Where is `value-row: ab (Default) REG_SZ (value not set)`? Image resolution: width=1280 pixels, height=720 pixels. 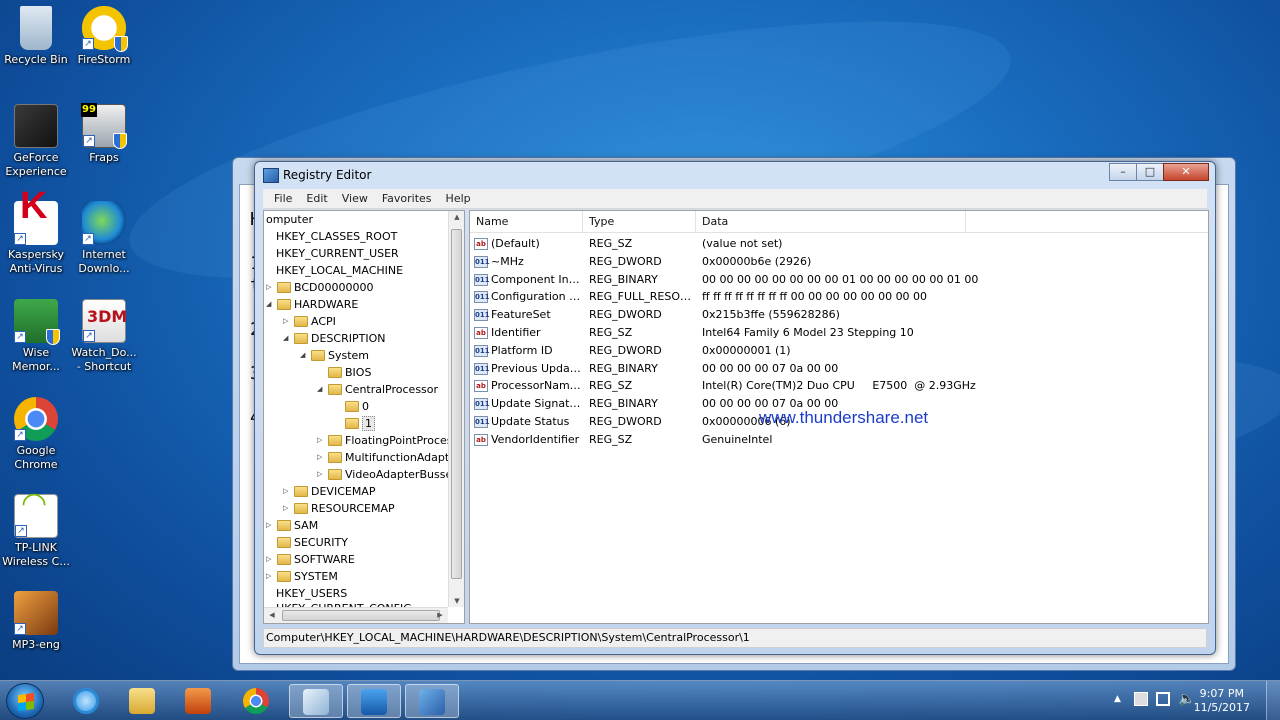 value-row: ab (Default) REG_SZ (value not set) is located at coordinates (839, 244).